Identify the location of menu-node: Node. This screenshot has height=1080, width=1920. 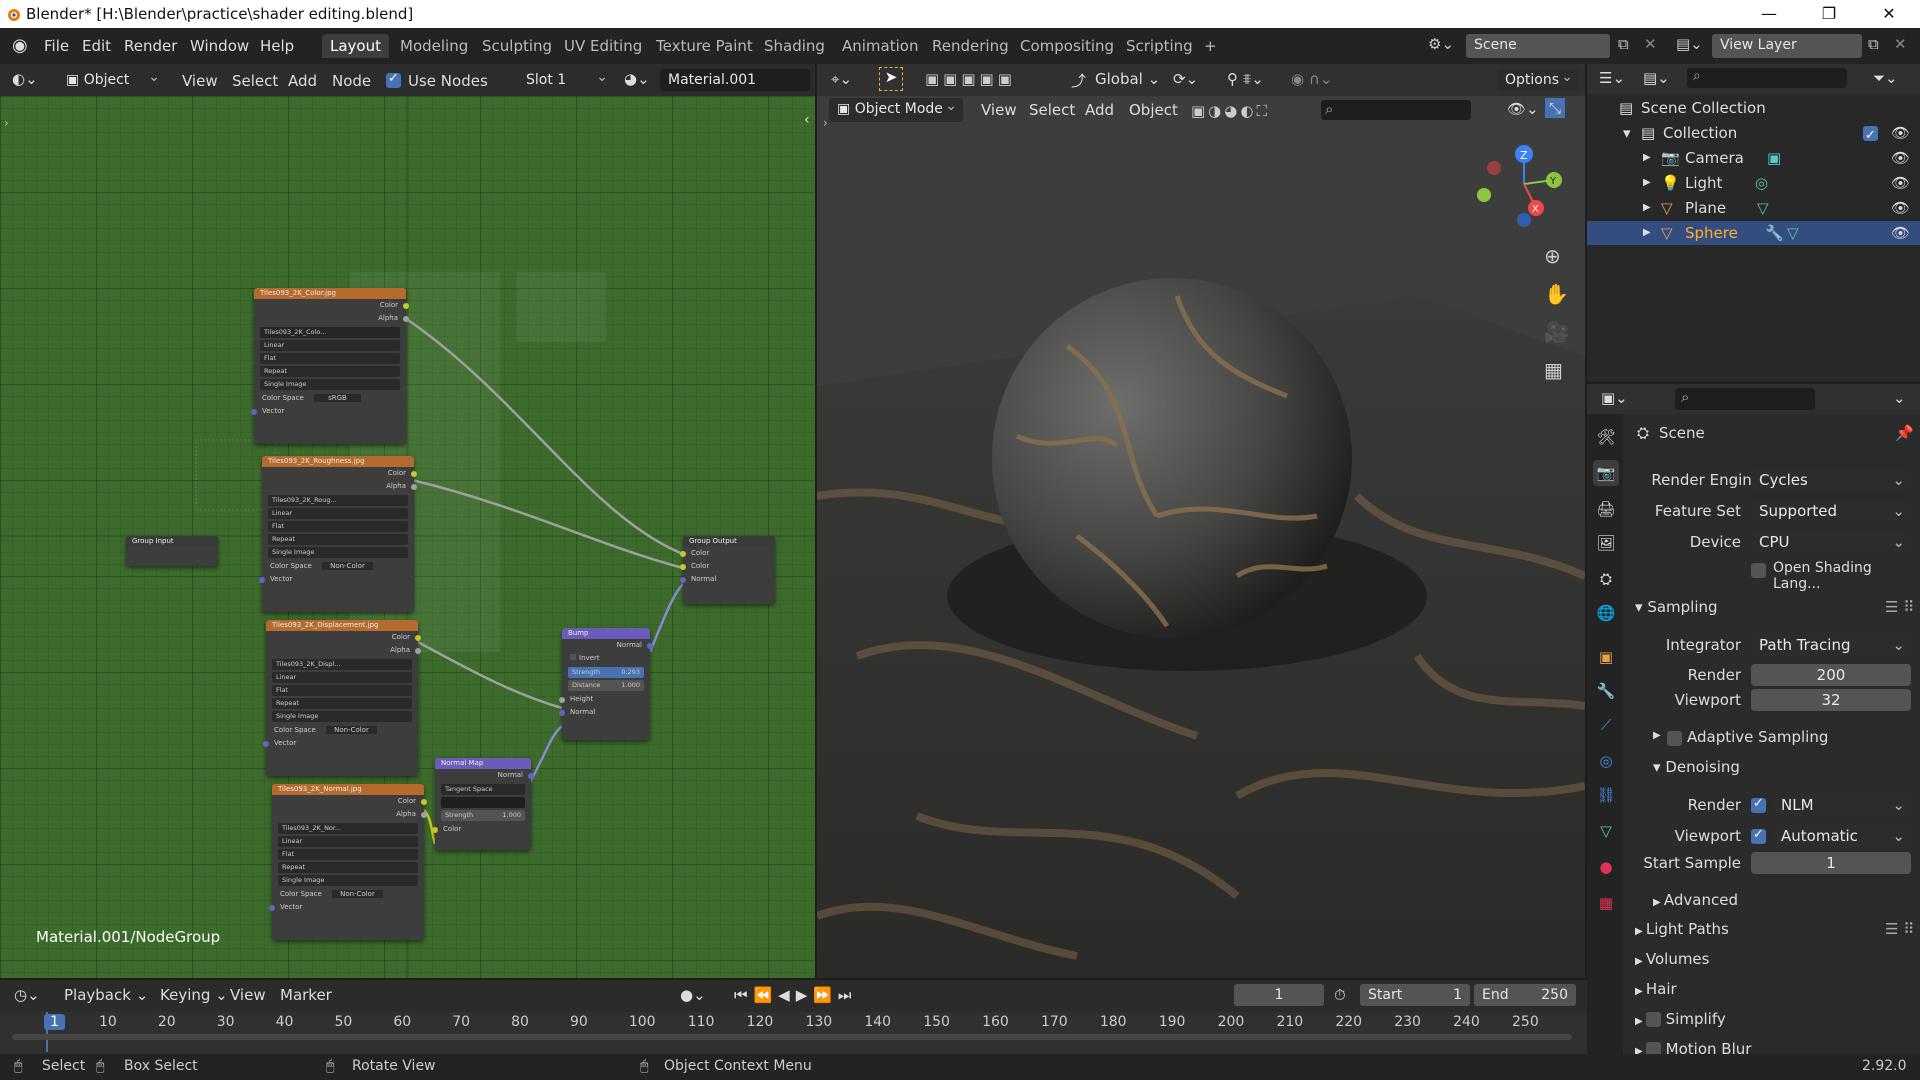
(351, 81).